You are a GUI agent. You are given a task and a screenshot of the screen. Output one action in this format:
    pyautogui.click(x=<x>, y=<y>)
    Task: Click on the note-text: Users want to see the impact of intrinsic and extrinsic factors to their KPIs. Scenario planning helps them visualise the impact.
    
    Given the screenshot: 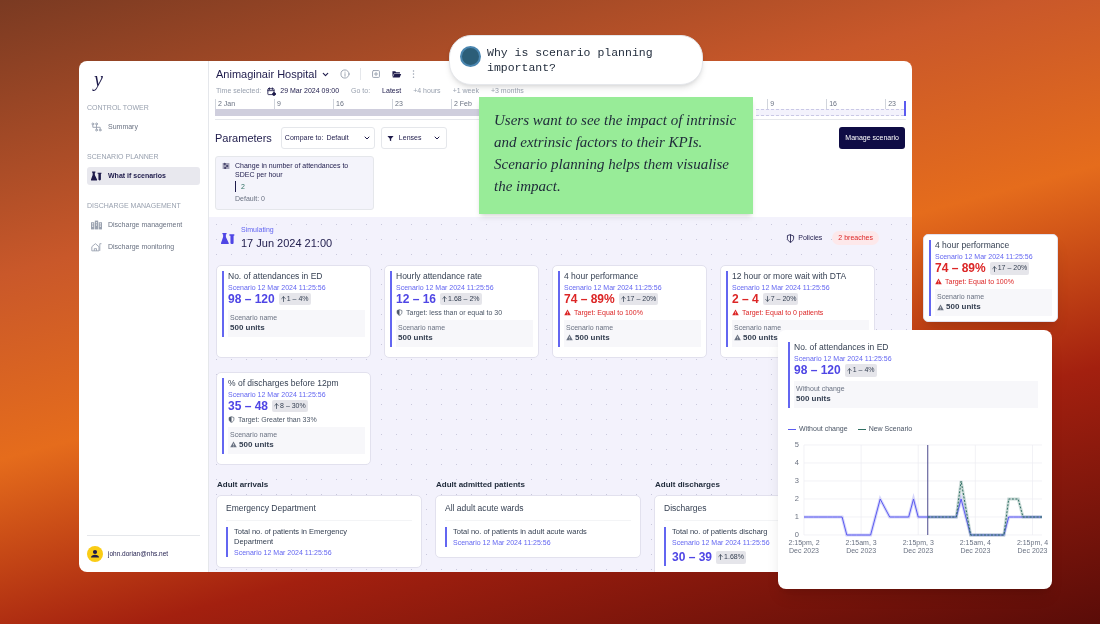 What is the action you would take?
    pyautogui.click(x=616, y=153)
    